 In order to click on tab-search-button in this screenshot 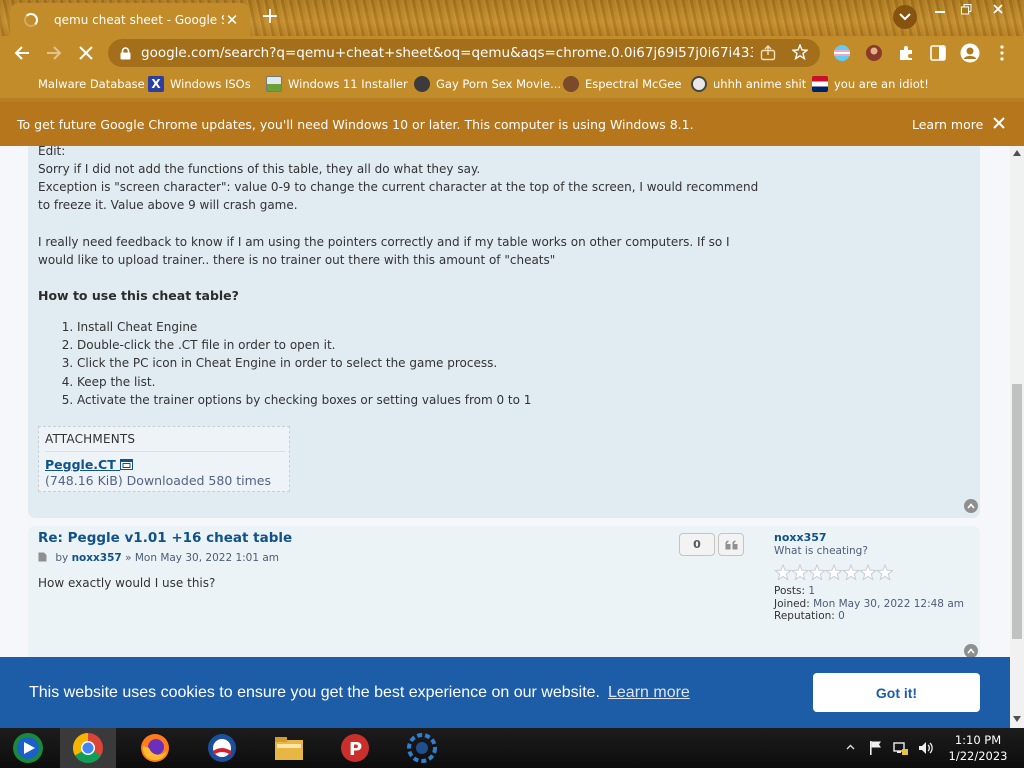, I will do `click(905, 17)`.